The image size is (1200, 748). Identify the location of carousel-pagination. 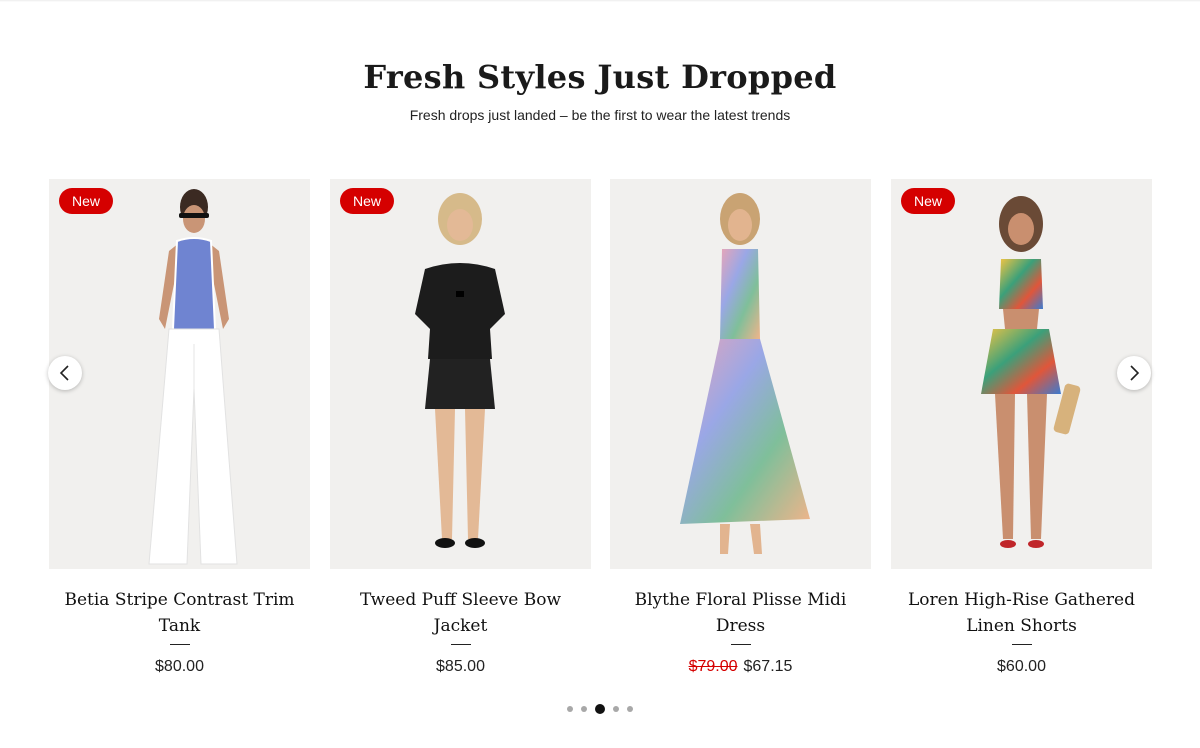
(600, 709).